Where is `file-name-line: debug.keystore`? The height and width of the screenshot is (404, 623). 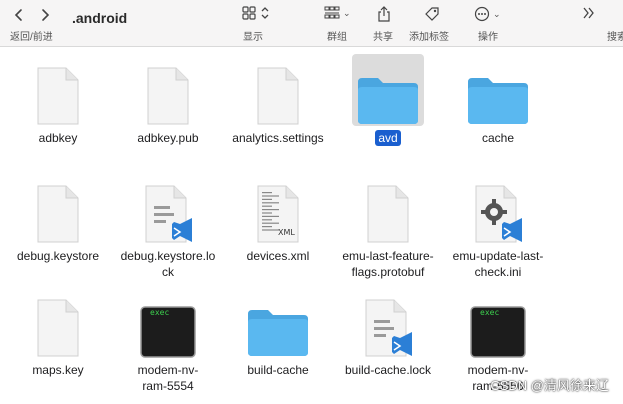 file-name-line: debug.keystore is located at coordinates (58, 256).